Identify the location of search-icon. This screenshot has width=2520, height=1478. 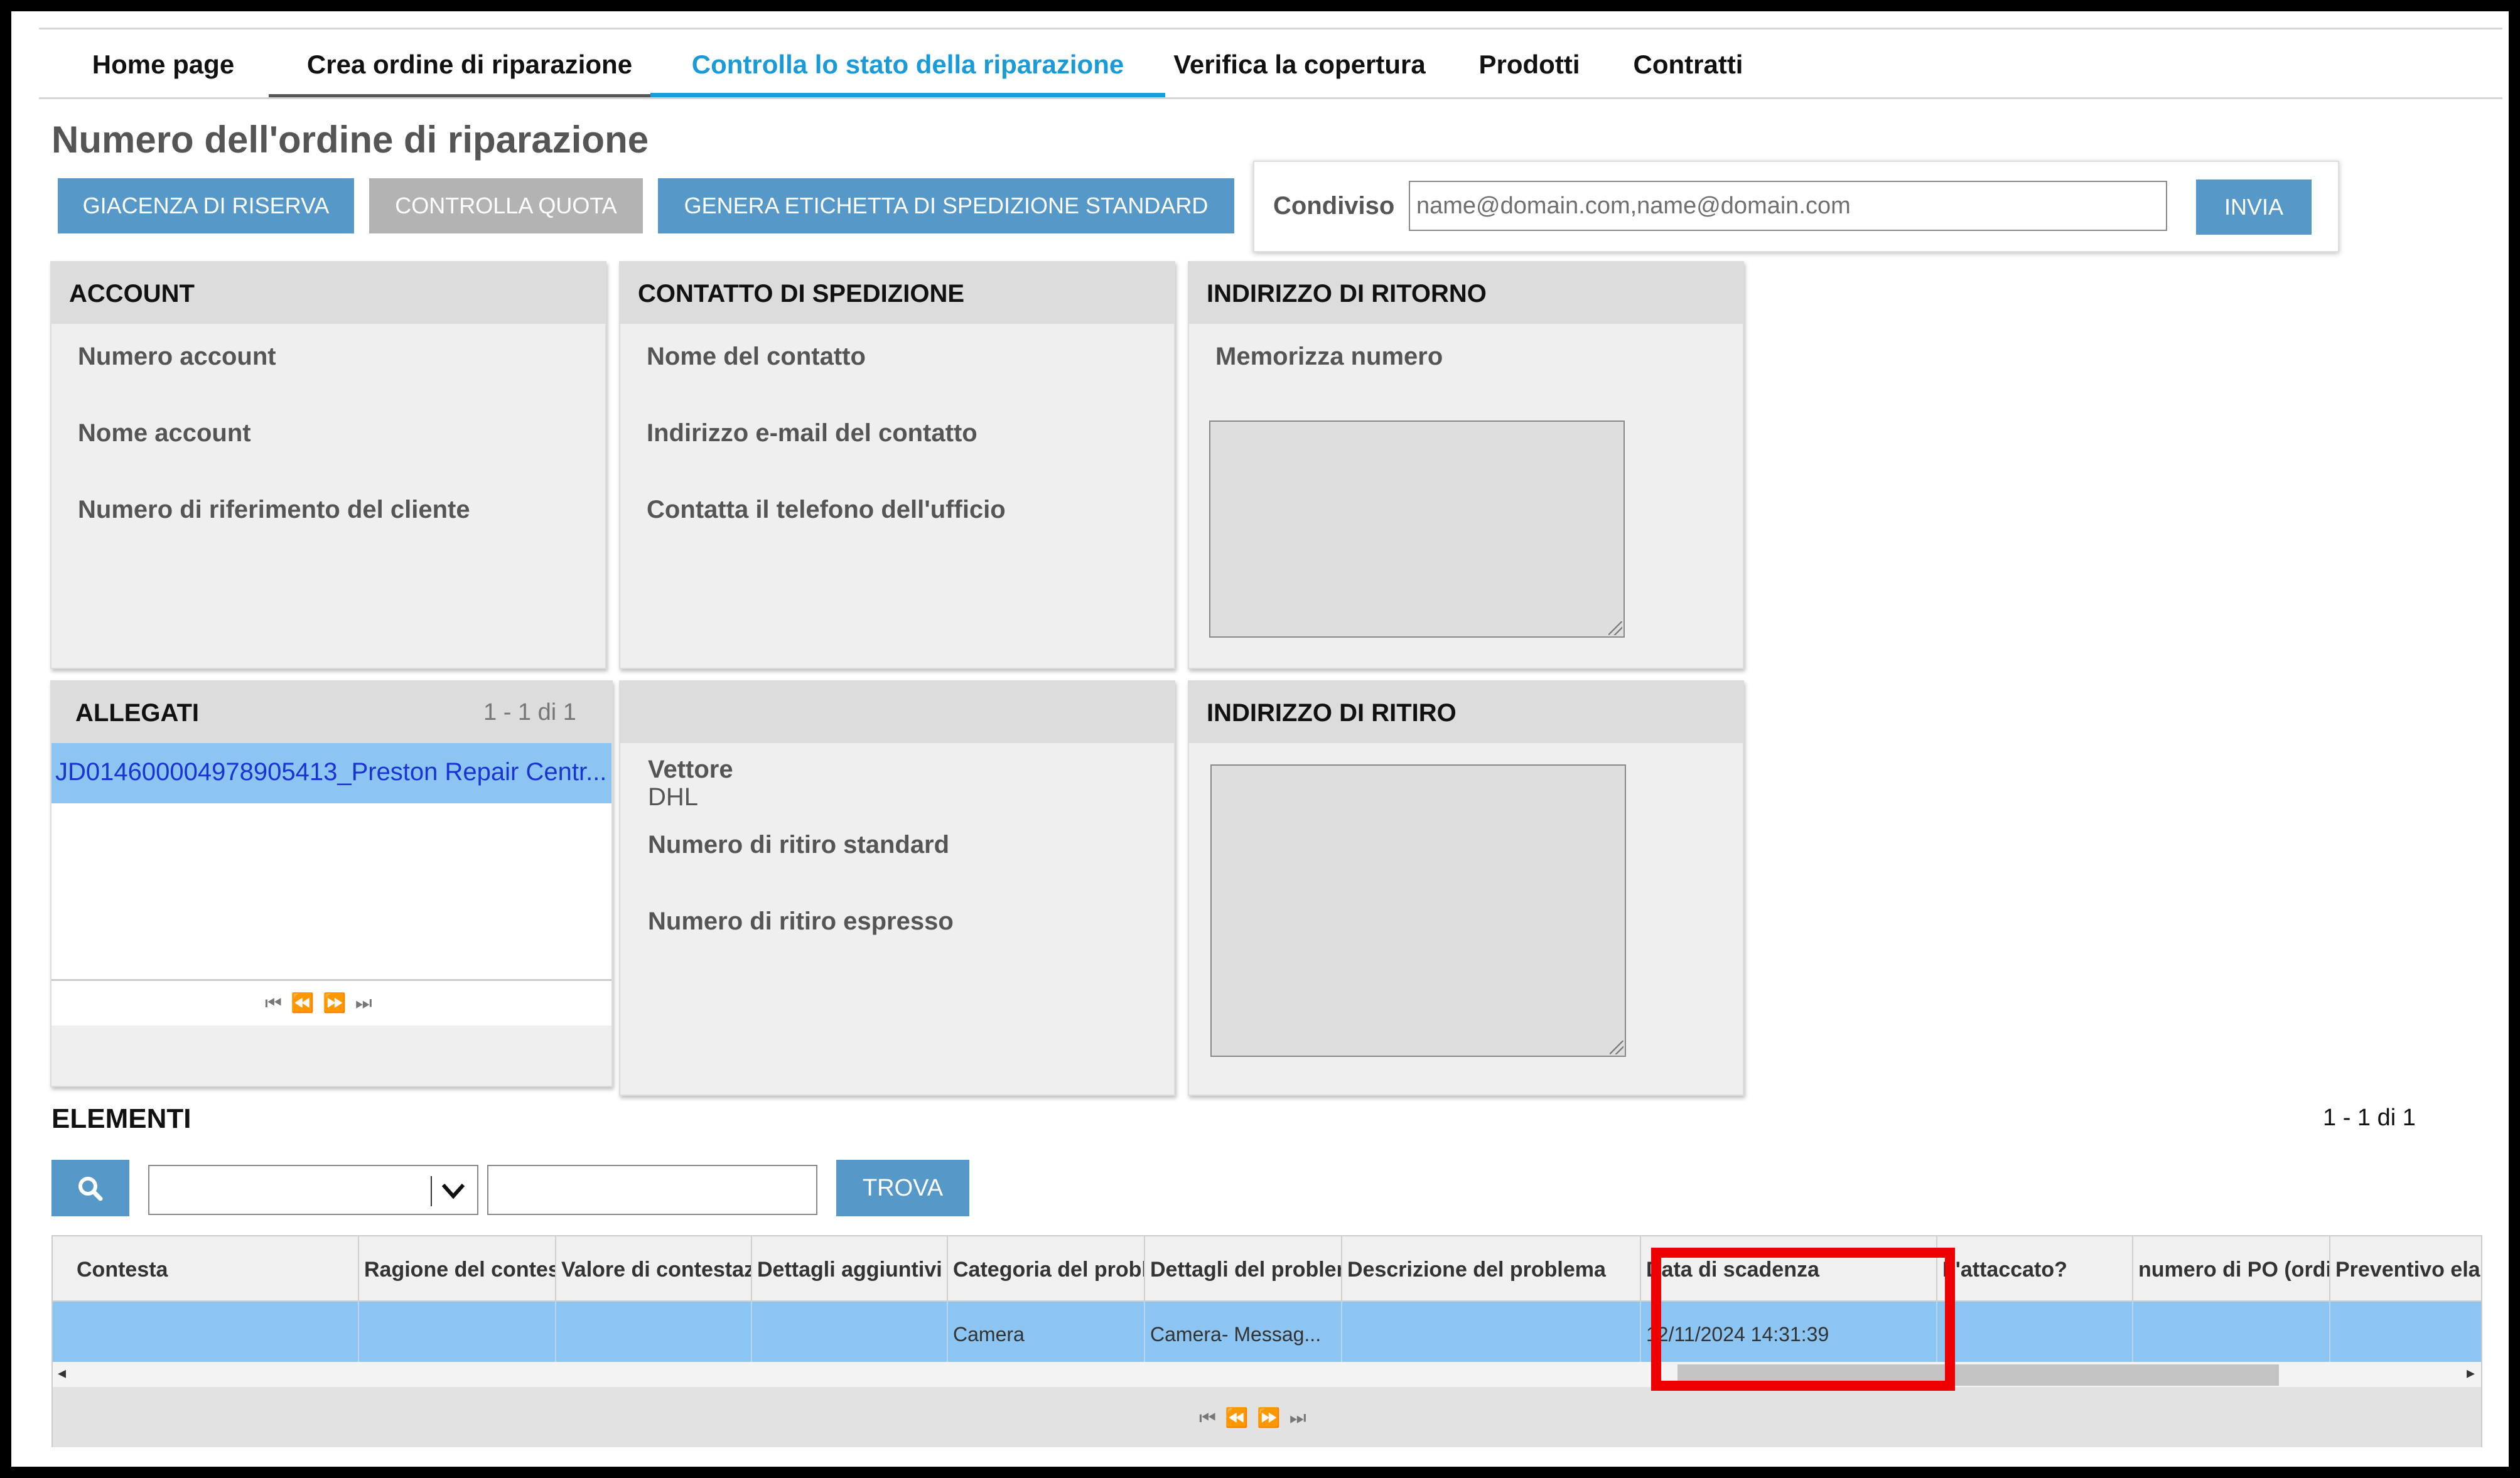
(90, 1189).